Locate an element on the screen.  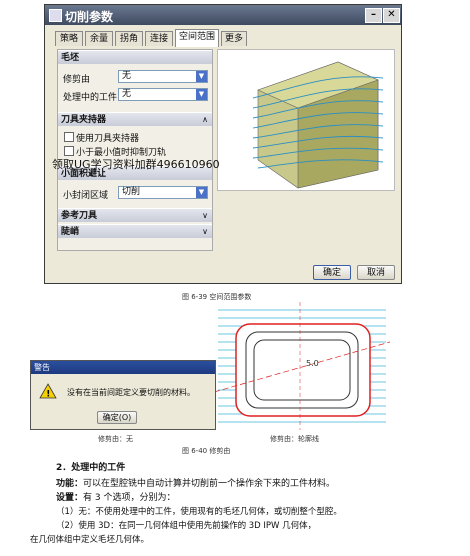
min-value-checkbox is located at coordinates (69, 151).